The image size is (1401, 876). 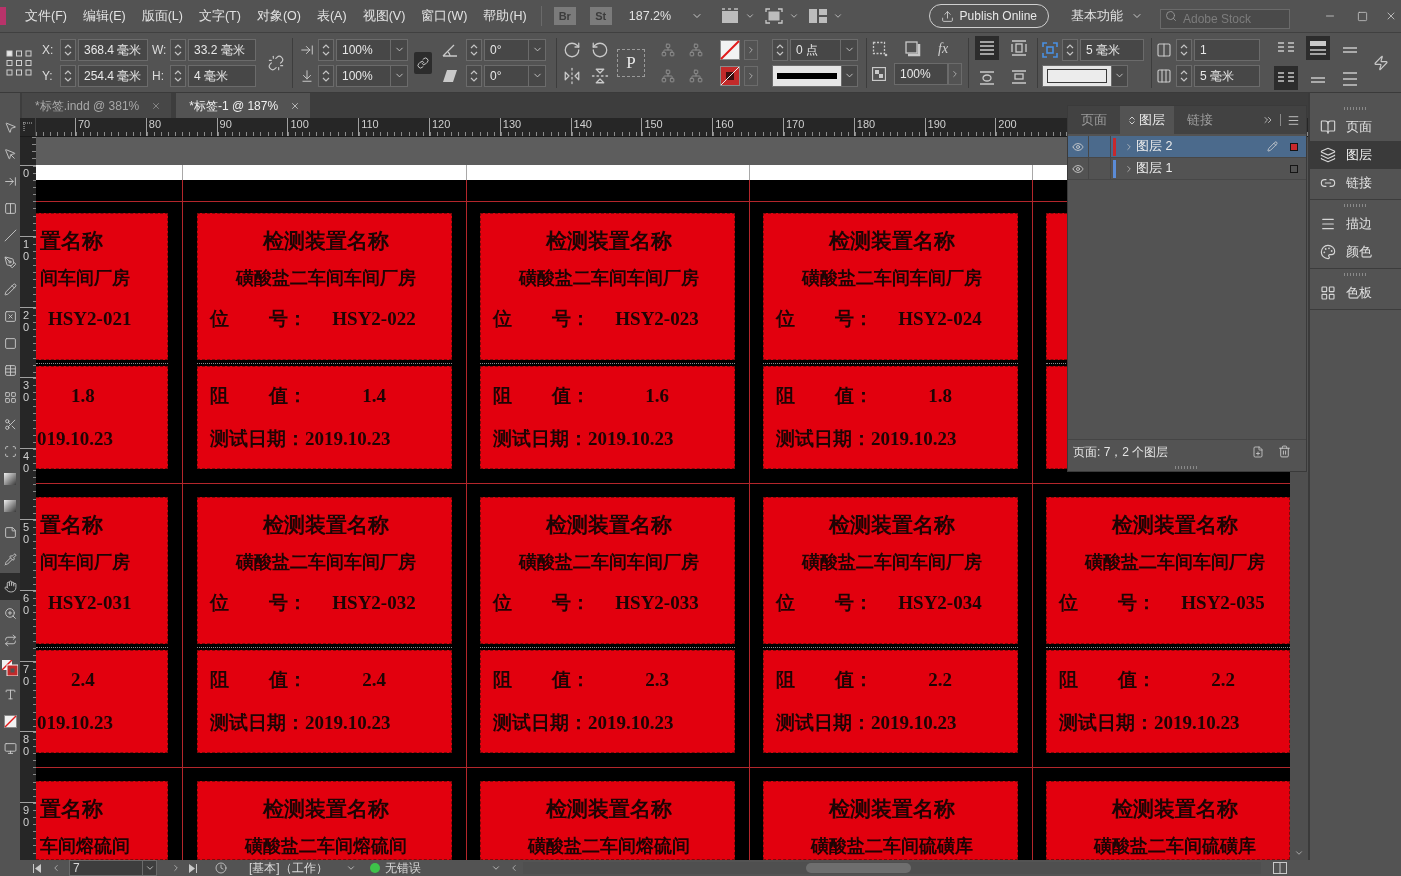 I want to click on swatch-menu-button, so click(x=751, y=49).